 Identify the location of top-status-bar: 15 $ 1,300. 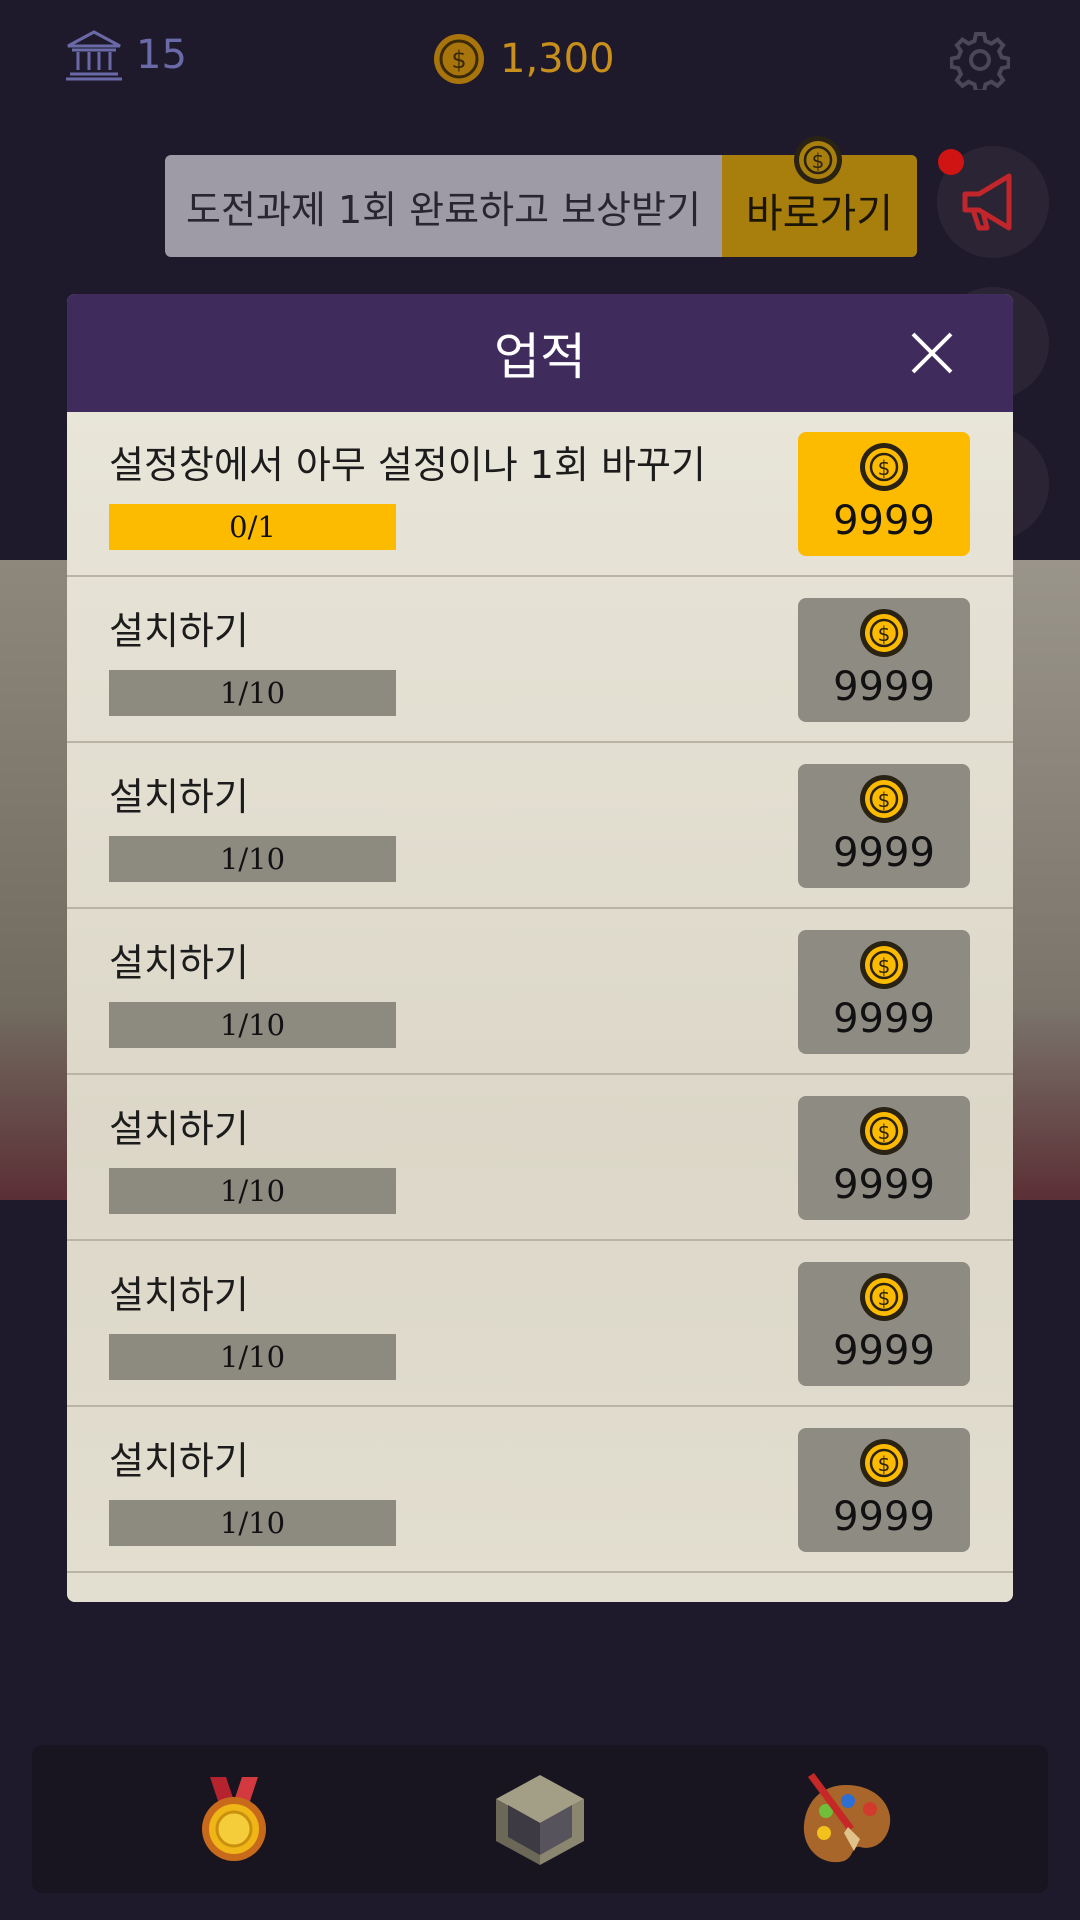
(540, 60).